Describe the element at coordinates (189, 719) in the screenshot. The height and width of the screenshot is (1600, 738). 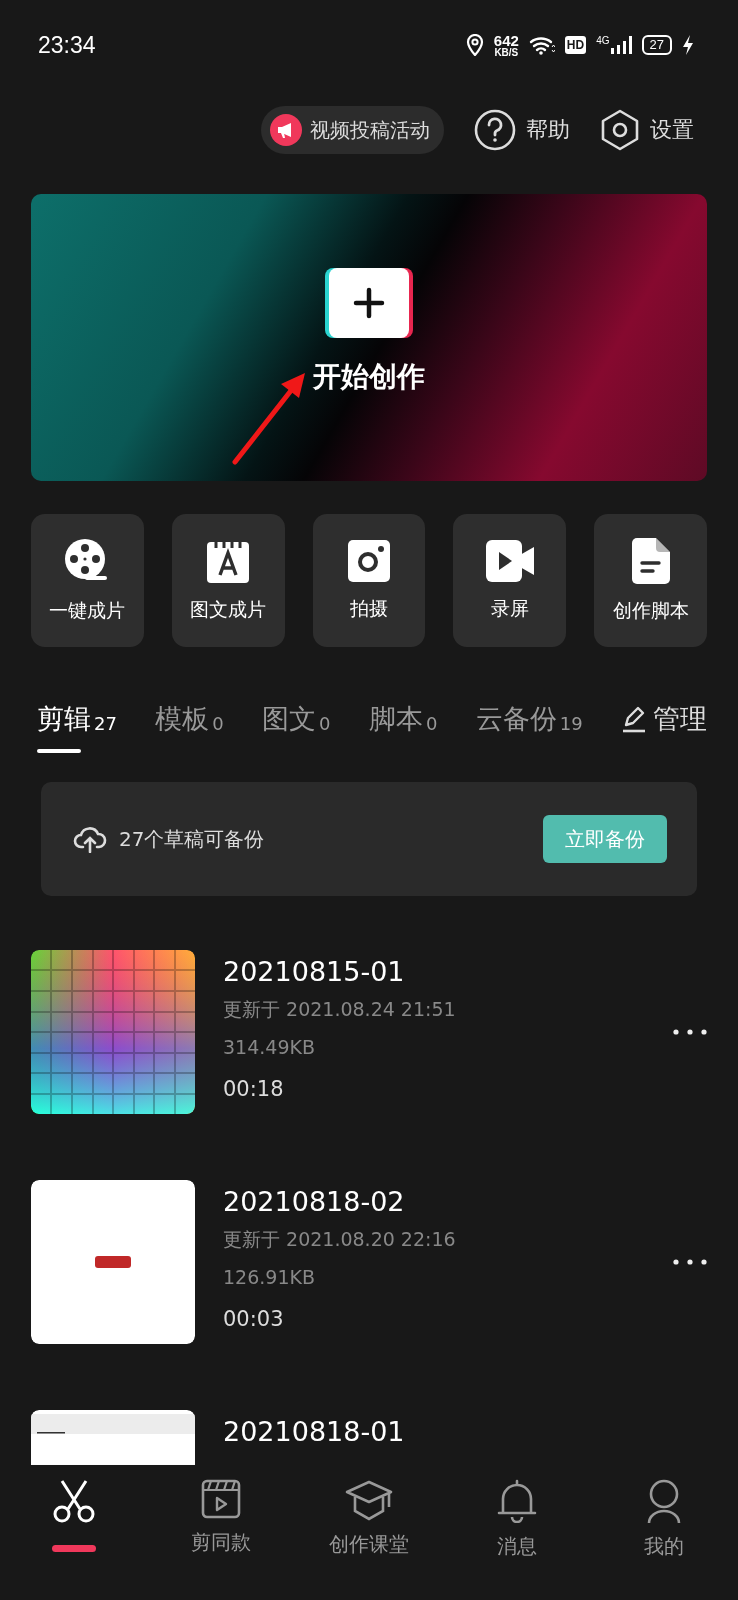
I see `tab: 模板 0` at that location.